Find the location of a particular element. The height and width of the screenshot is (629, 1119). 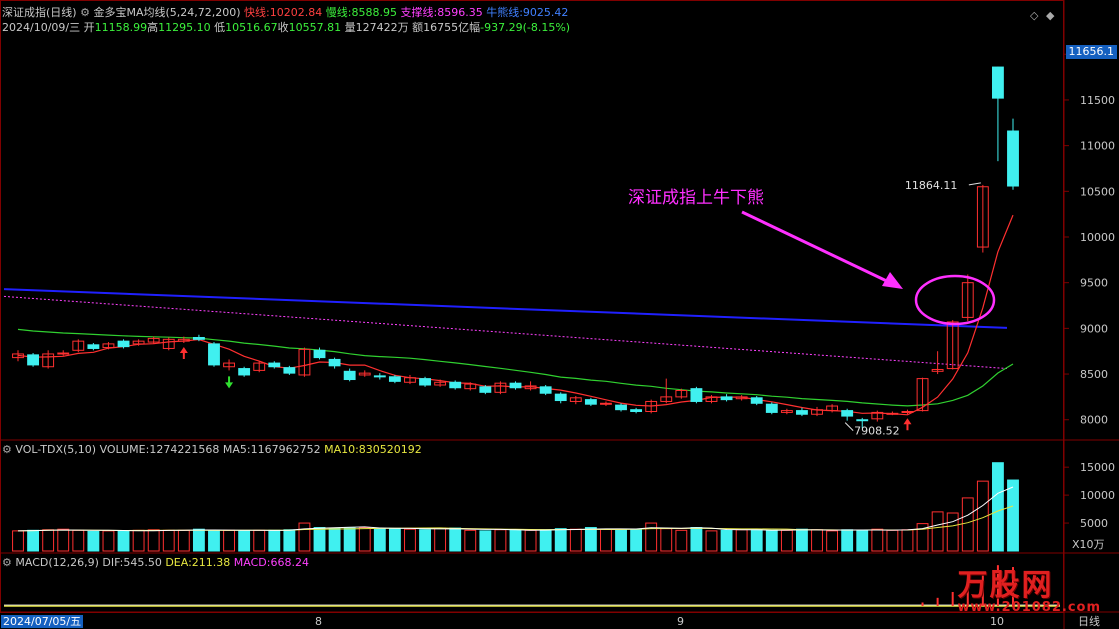

time-axis-start-date: 2024/07/05/五 is located at coordinates (42, 621).